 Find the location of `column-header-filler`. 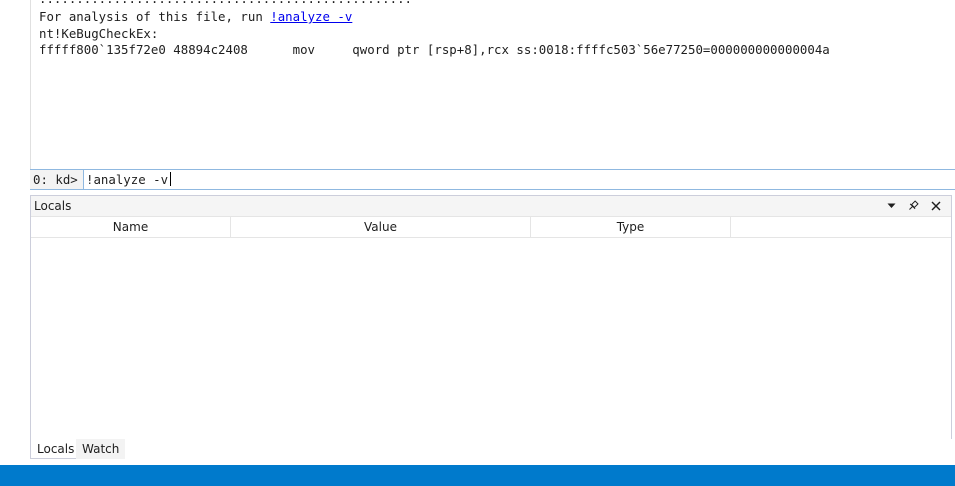

column-header-filler is located at coordinates (841, 227).